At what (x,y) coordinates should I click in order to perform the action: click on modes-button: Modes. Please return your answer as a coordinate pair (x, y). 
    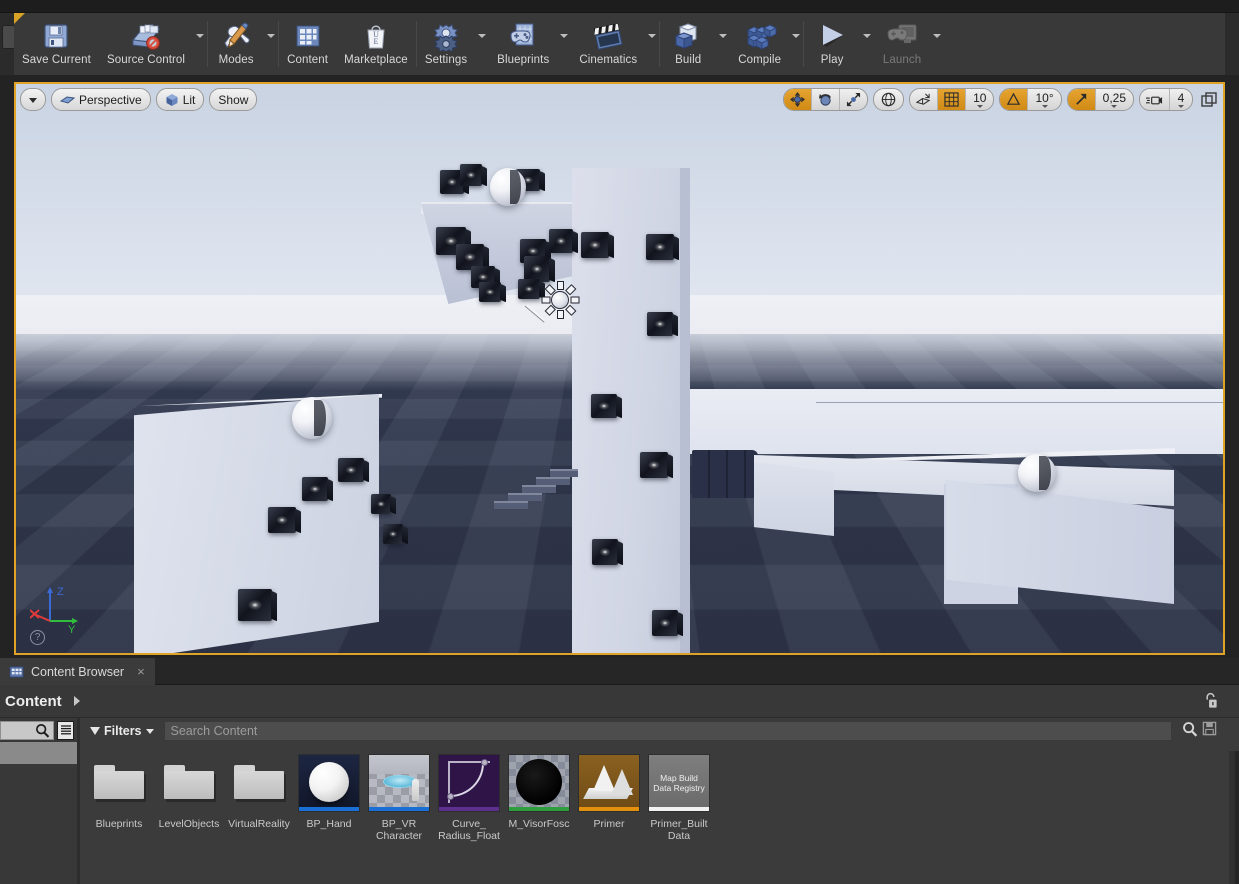
    Looking at the image, I should click on (236, 44).